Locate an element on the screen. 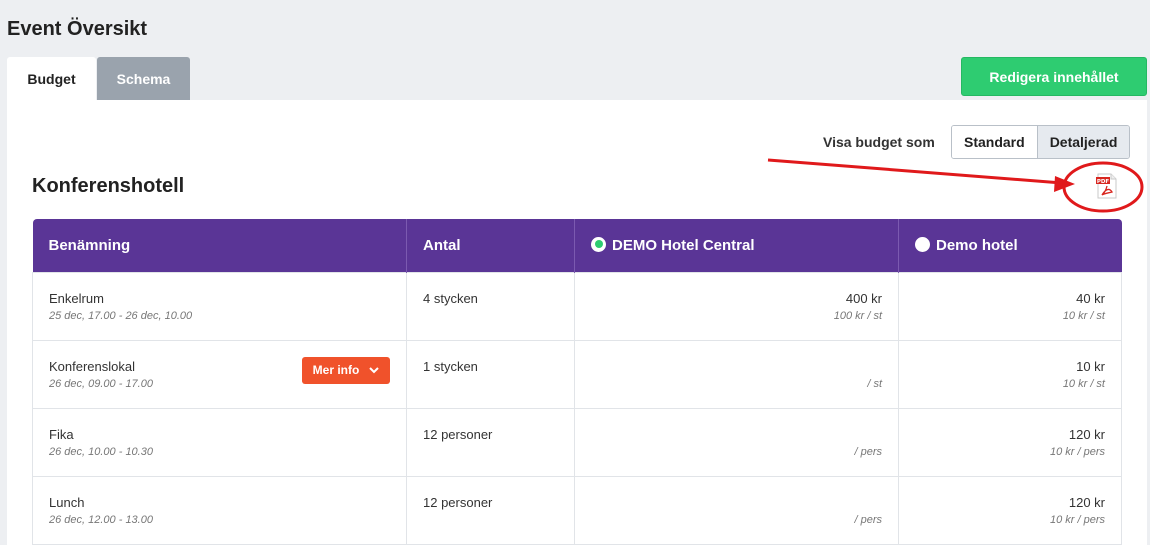 The height and width of the screenshot is (545, 1150). tab-budget: Budget is located at coordinates (51, 79).